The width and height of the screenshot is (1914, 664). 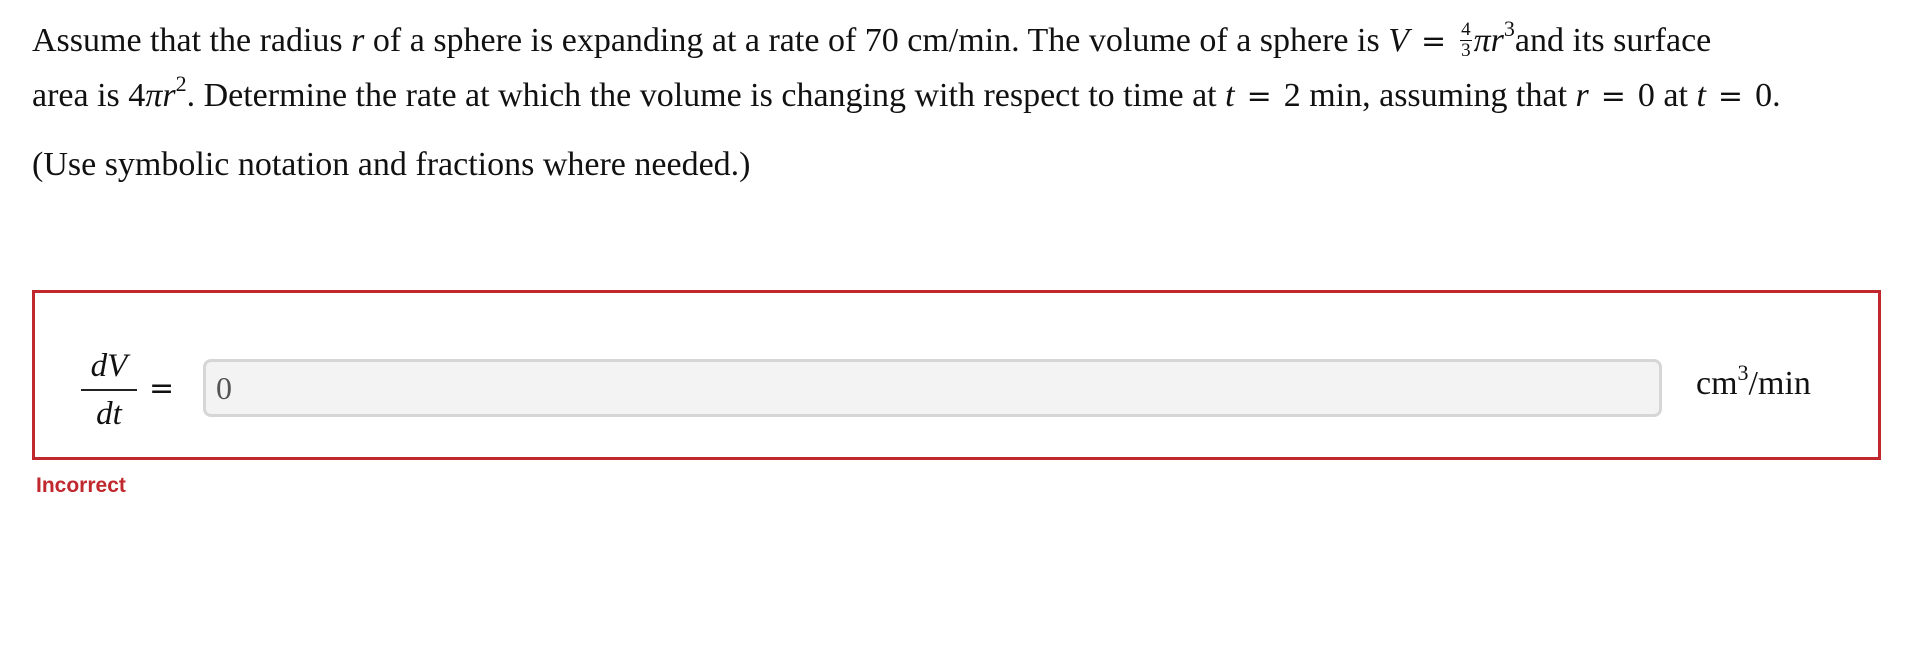 What do you see at coordinates (1667, 95) in the screenshot?
I see `question-text-segment: 0 at` at bounding box center [1667, 95].